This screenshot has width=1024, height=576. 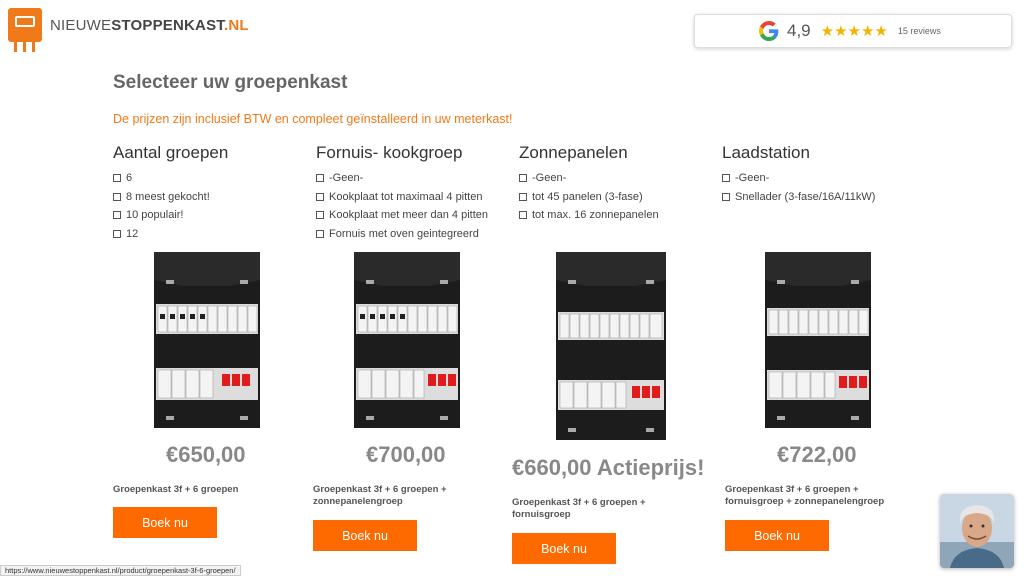 What do you see at coordinates (25, 30) in the screenshot?
I see `fuse-box-logo-icon` at bounding box center [25, 30].